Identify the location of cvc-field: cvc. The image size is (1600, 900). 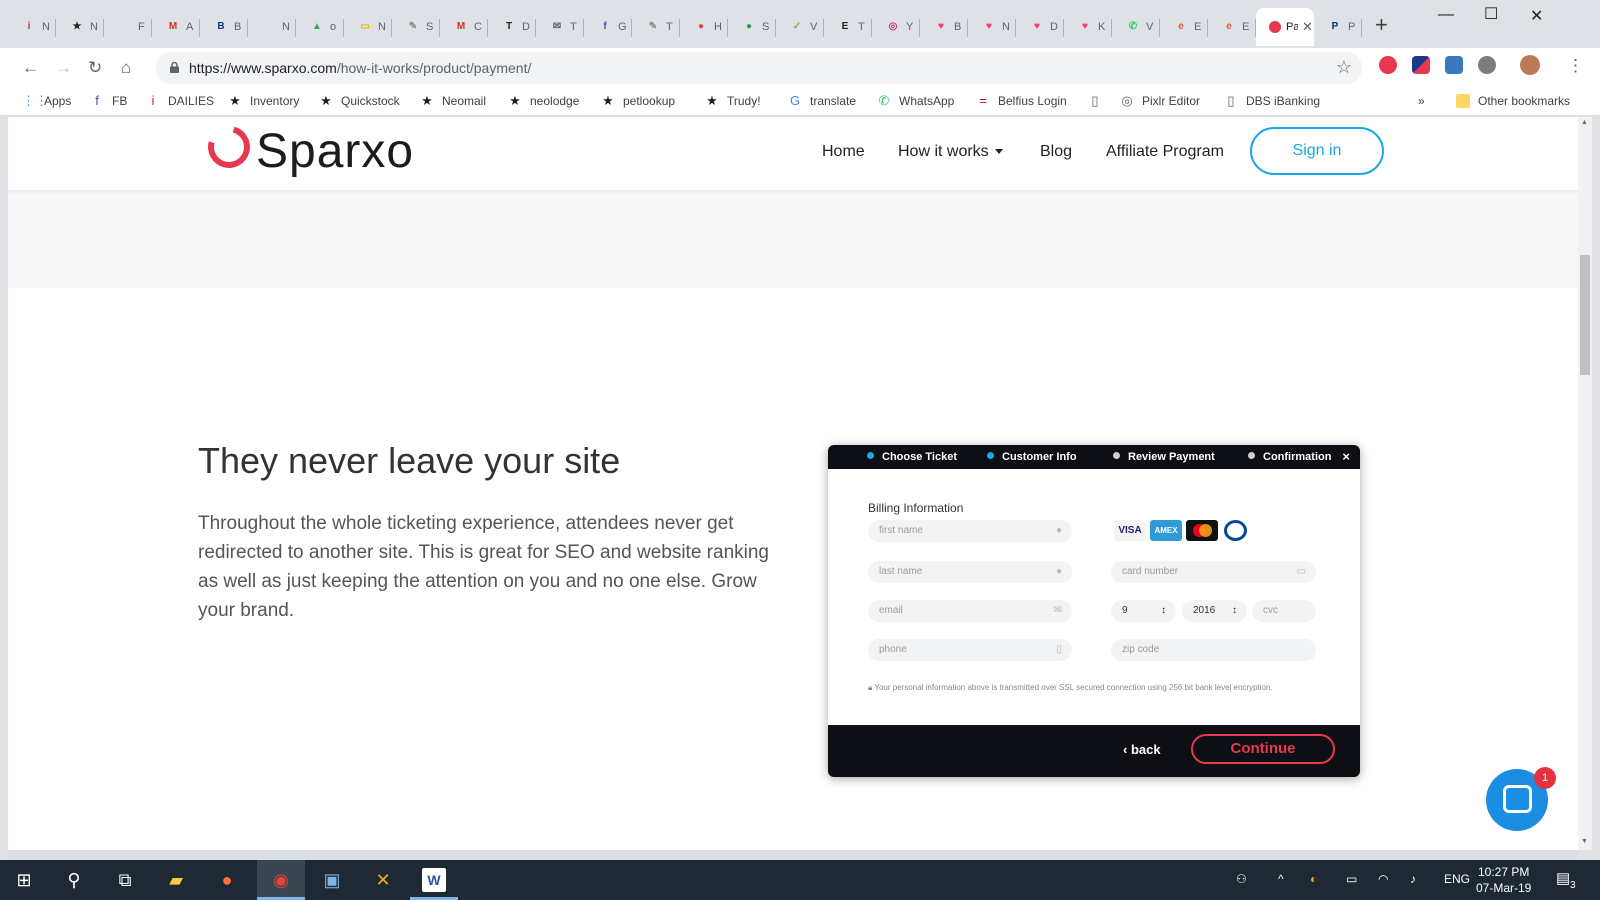
(1284, 611).